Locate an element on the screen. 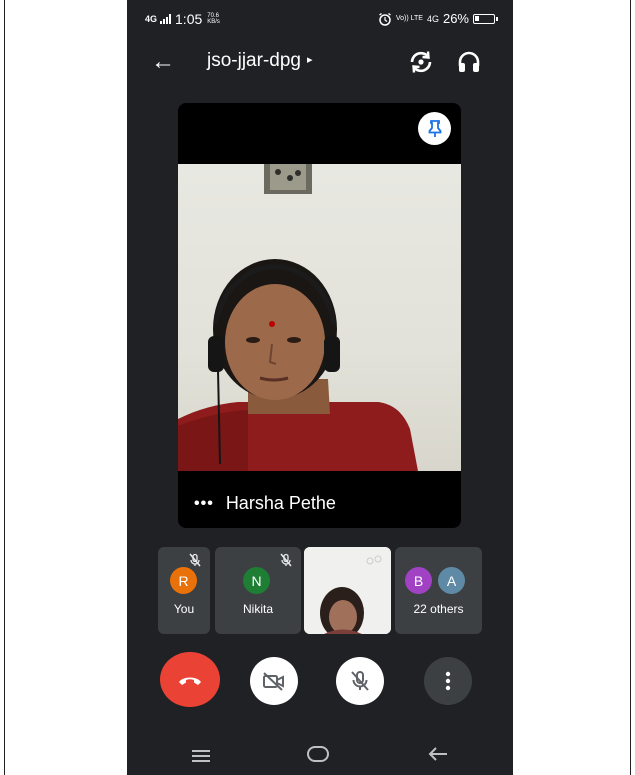 The height and width of the screenshot is (775, 635). volte-indicator: Vo)) LTE is located at coordinates (409, 18).